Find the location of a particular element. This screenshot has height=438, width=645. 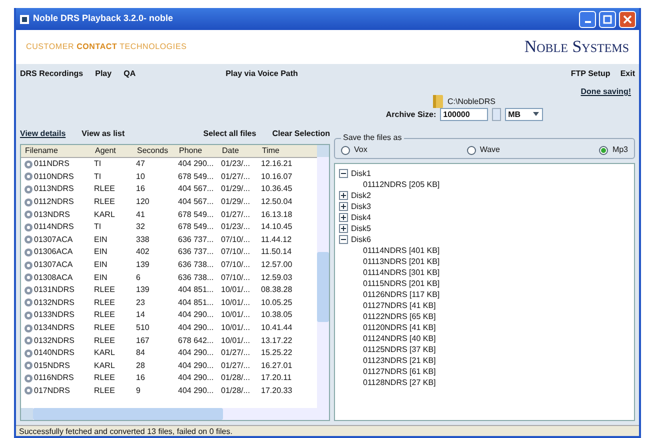

tree-leaf: 01127NDRS [41 KB] is located at coordinates (399, 306).